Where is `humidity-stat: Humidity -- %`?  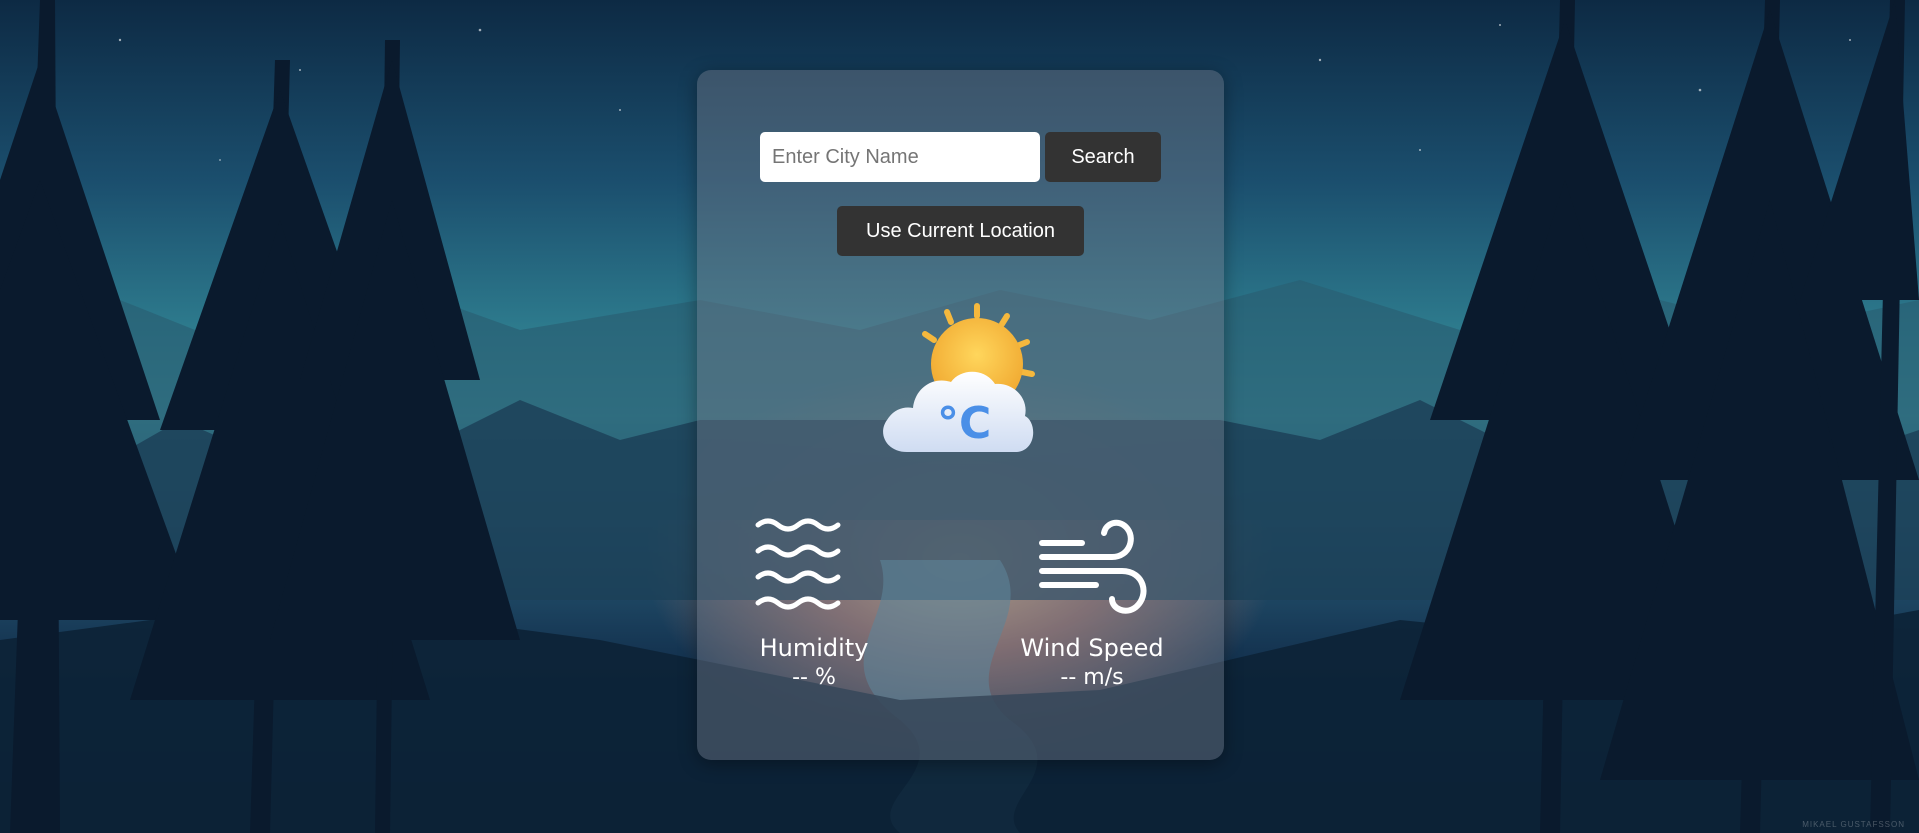 humidity-stat: Humidity -- % is located at coordinates (814, 604).